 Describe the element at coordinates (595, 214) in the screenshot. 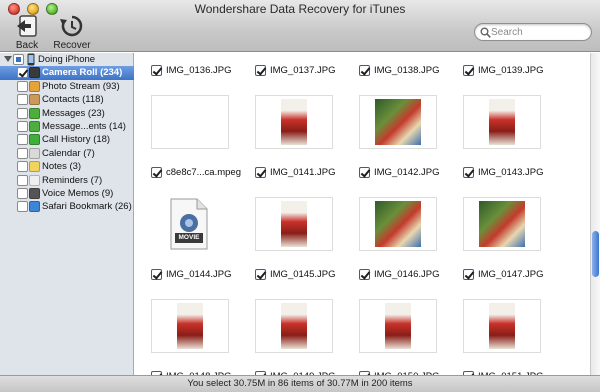

I see `vertical-scrollbar` at that location.